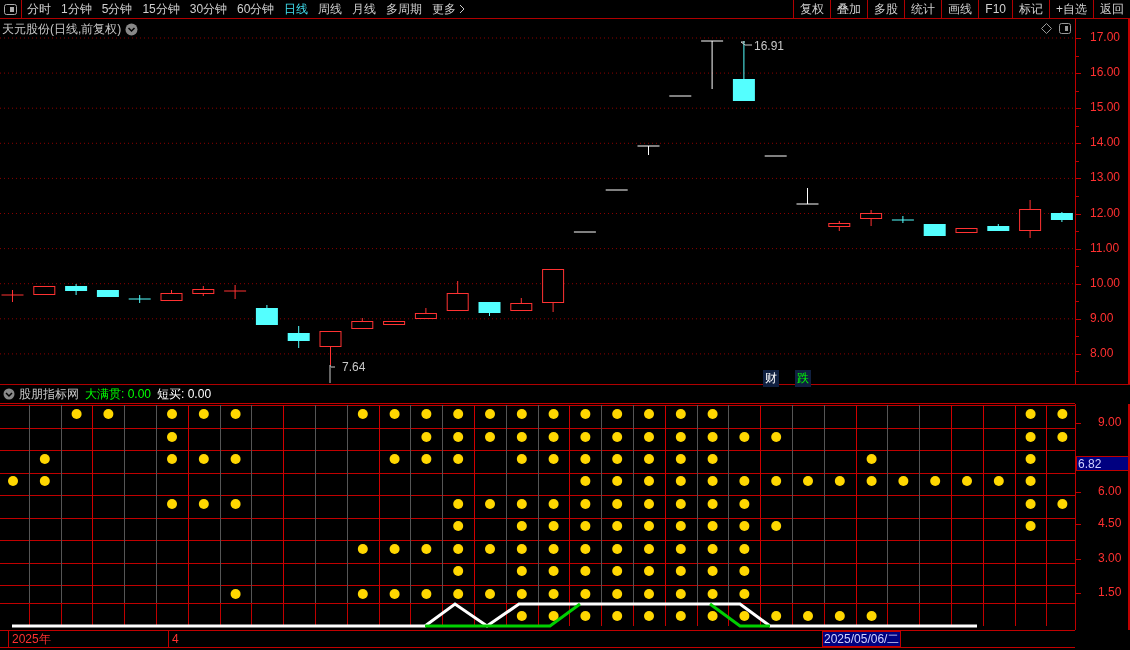 The height and width of the screenshot is (650, 1130). I want to click on chart-title: 天元股份(日线,前复权), so click(62, 29).